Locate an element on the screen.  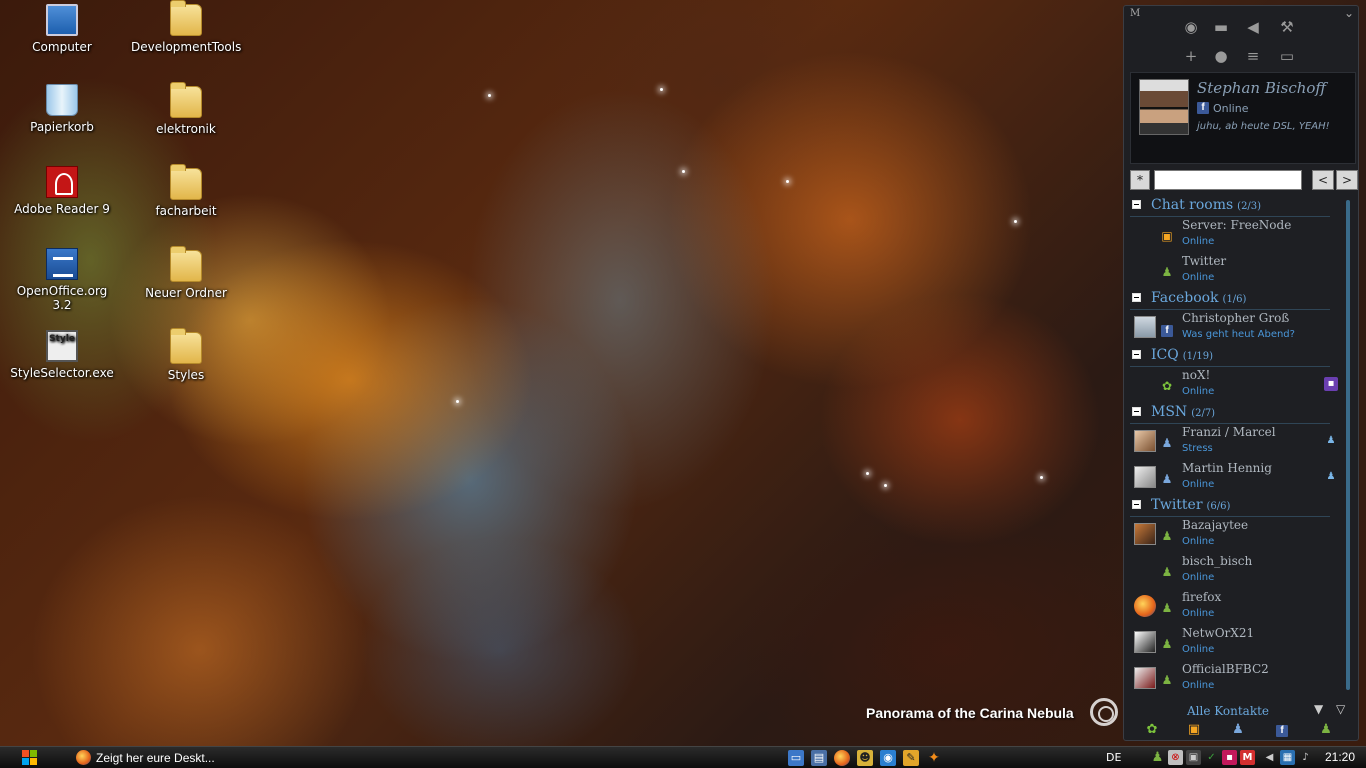
desktop-icon-recycle-bin: Papierkorb is located at coordinates (62, 109).